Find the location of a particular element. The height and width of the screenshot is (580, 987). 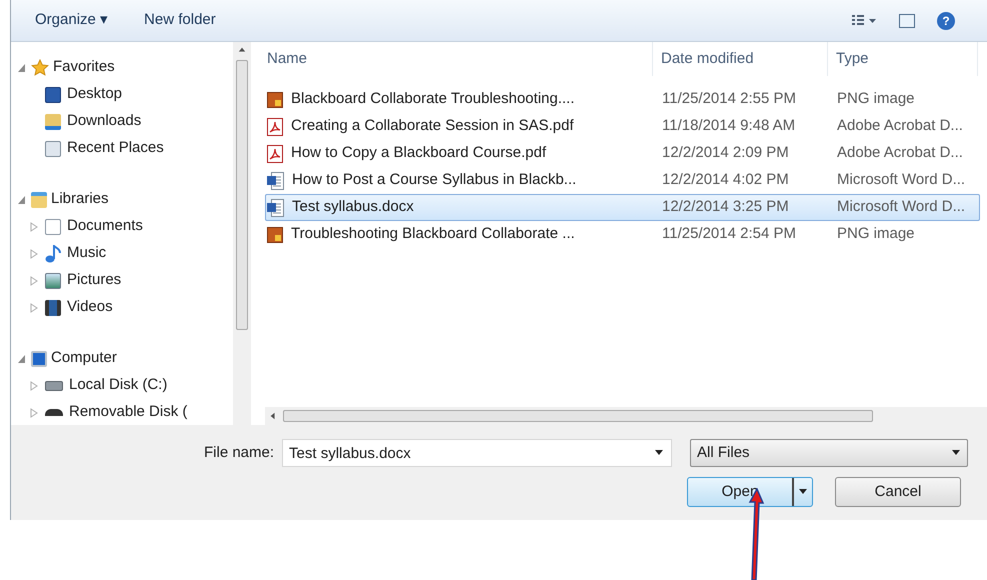

nav-label: Removable Disk ( is located at coordinates (128, 412).